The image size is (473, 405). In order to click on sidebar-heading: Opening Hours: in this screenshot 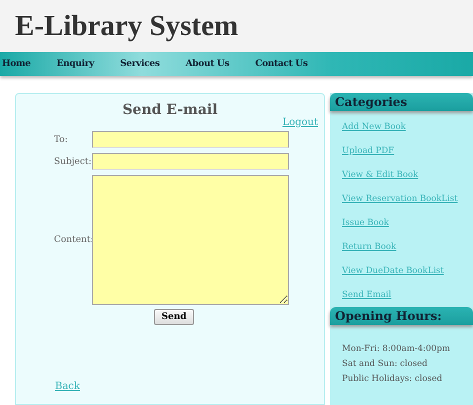, I will do `click(401, 316)`.